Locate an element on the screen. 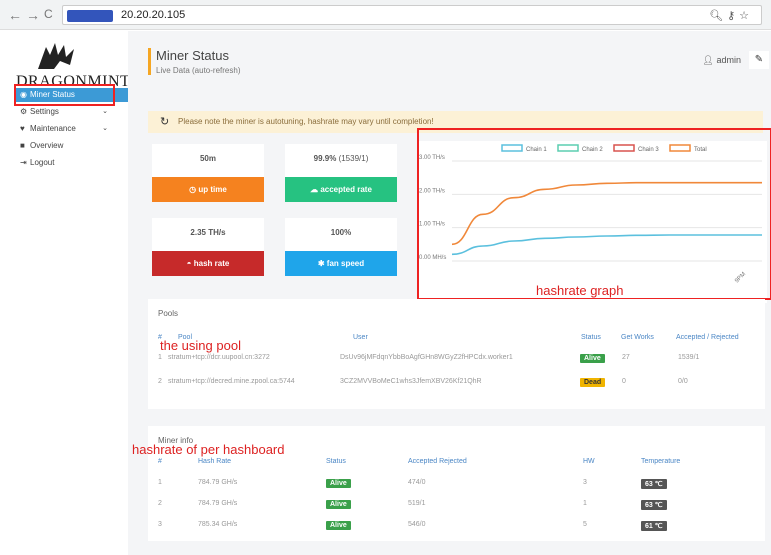 This screenshot has width=771, height=555. sidebar-item-maintenance: ♥ Maintenance ⌄ is located at coordinates (72, 129).